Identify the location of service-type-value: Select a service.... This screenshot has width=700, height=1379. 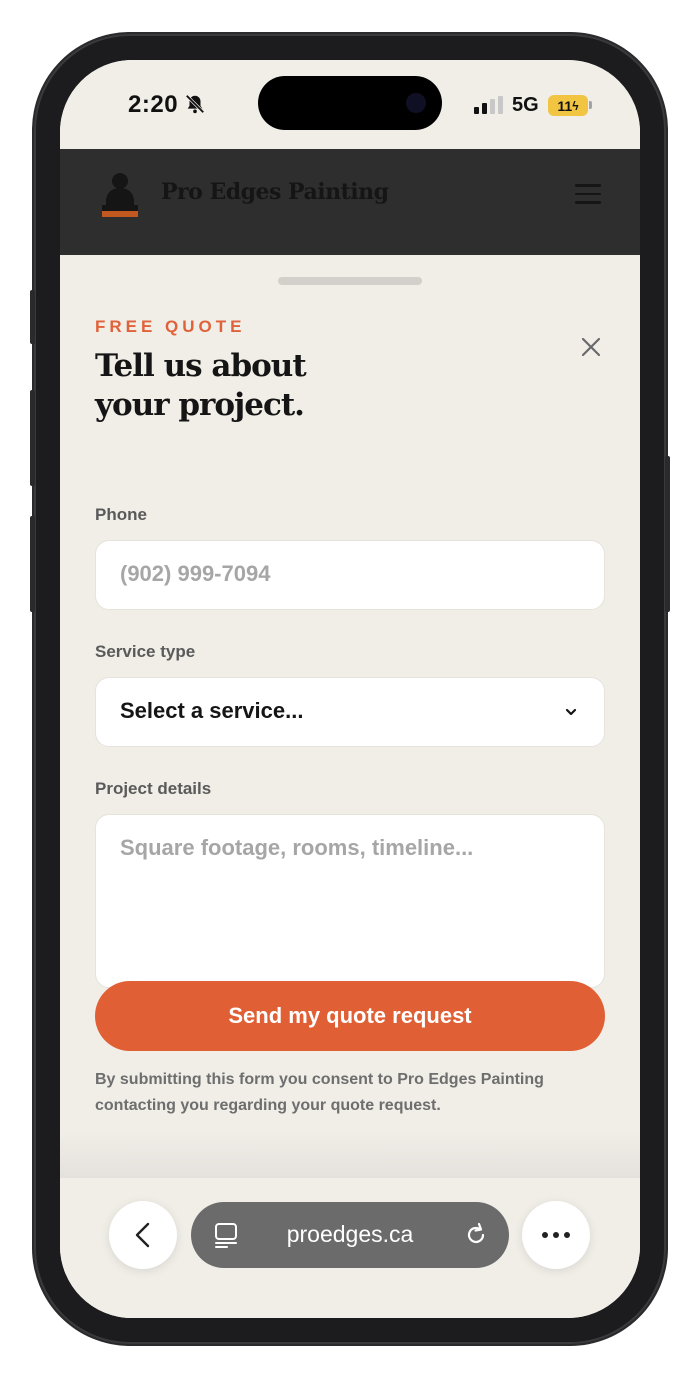
(212, 710).